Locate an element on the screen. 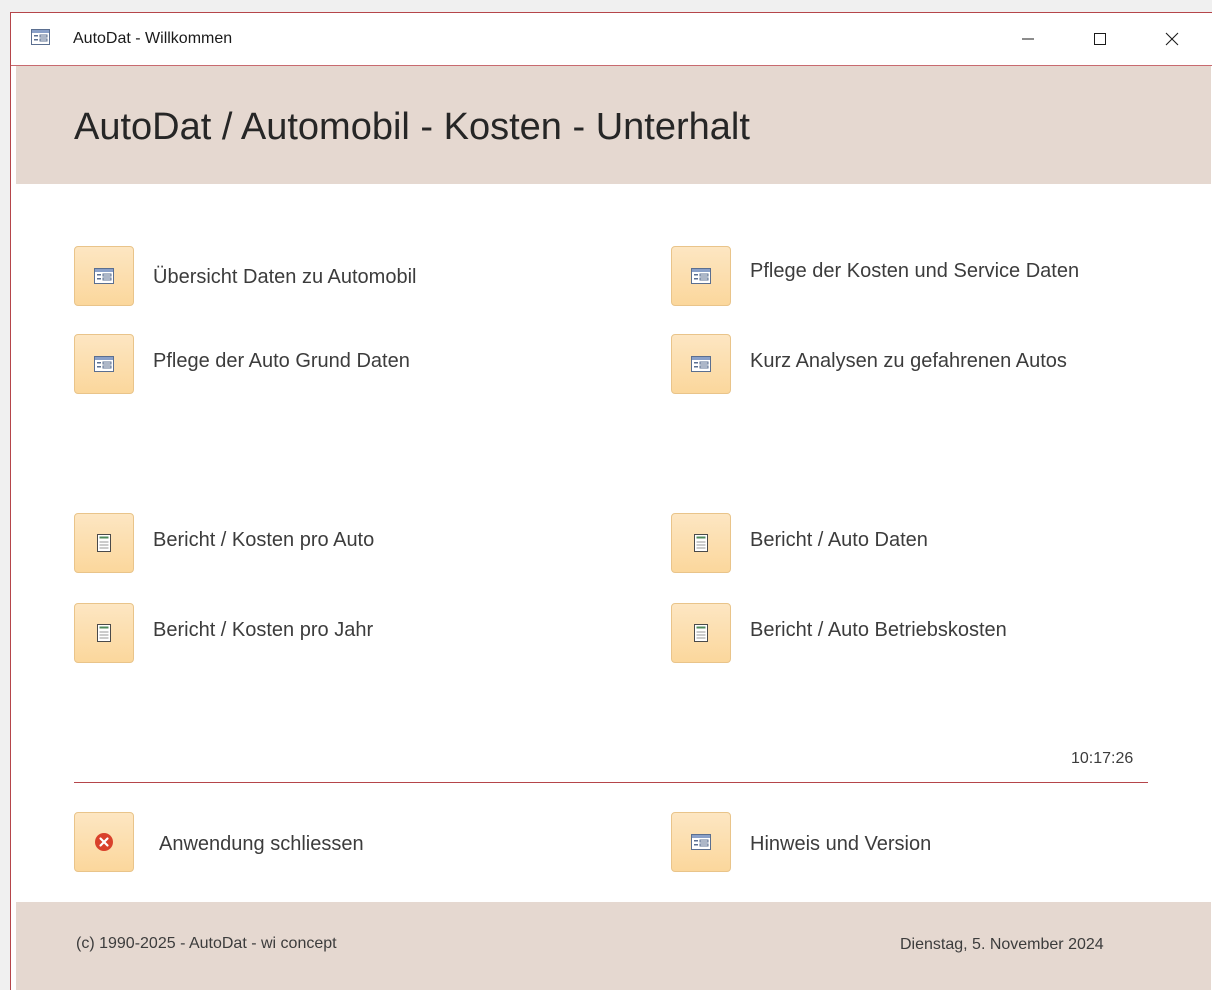 Image resolution: width=1212 pixels, height=990 pixels. date-text: Dienstag, 5. November 2024 is located at coordinates (1002, 944).